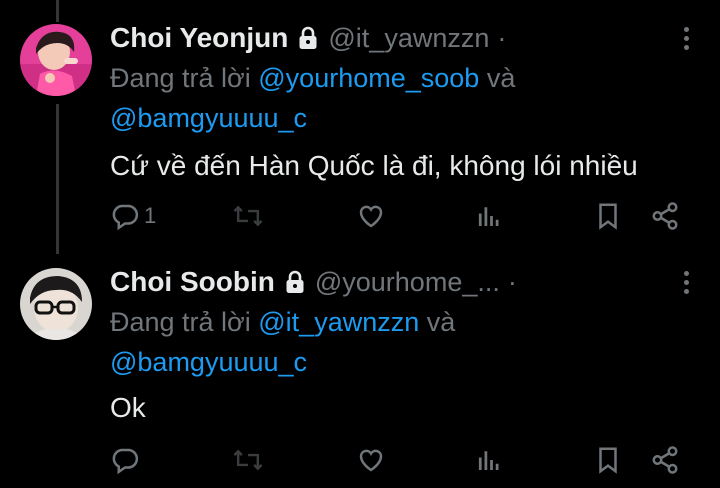 Image resolution: width=720 pixels, height=488 pixels. I want to click on reply-button: 1, so click(133, 216).